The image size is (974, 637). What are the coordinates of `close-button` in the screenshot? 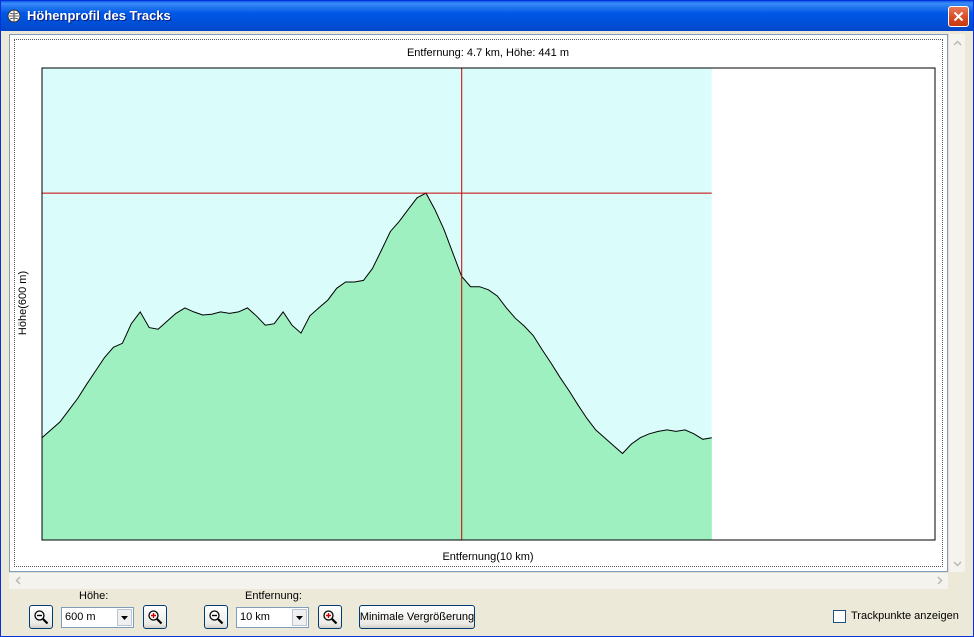 It's located at (958, 16).